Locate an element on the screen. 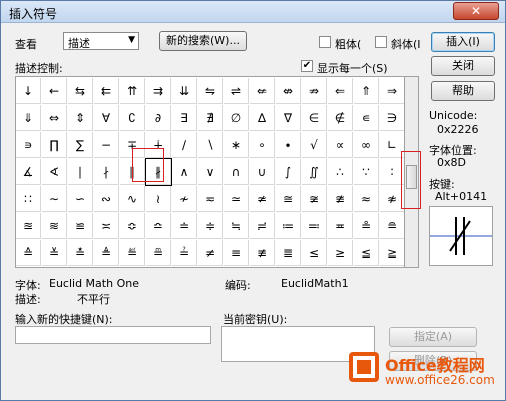  symbol-cell: ↓ is located at coordinates (28, 91).